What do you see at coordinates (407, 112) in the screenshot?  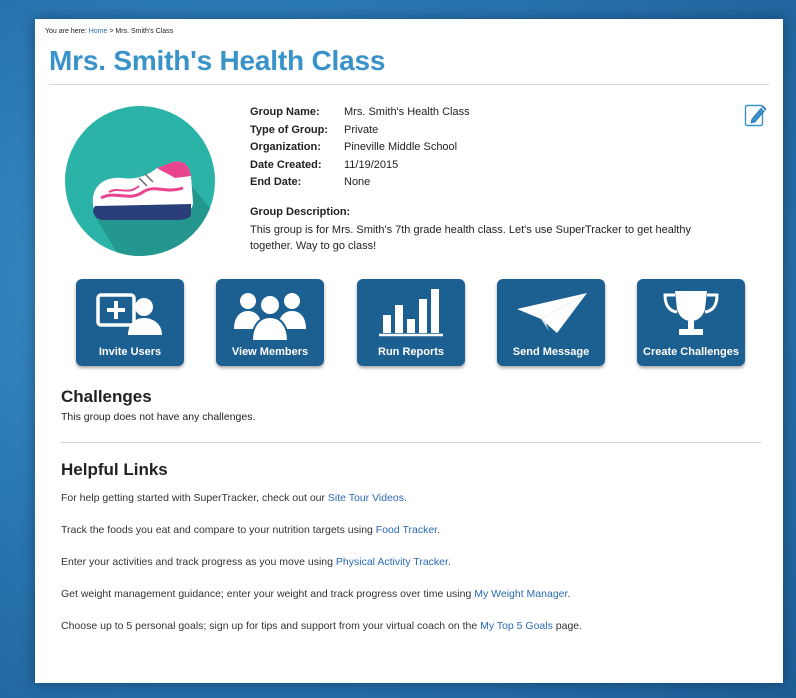 I see `detail-value: Mrs. Smith's Health Class` at bounding box center [407, 112].